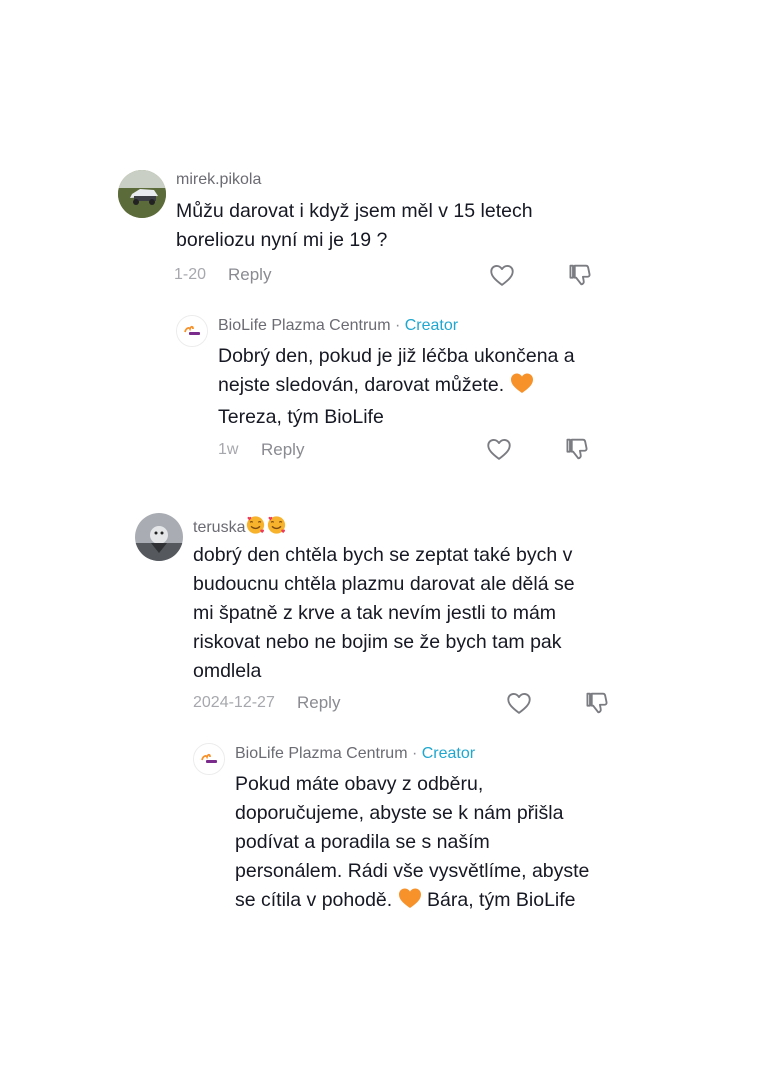  What do you see at coordinates (190, 274) in the screenshot?
I see `comment-date: 1-20` at bounding box center [190, 274].